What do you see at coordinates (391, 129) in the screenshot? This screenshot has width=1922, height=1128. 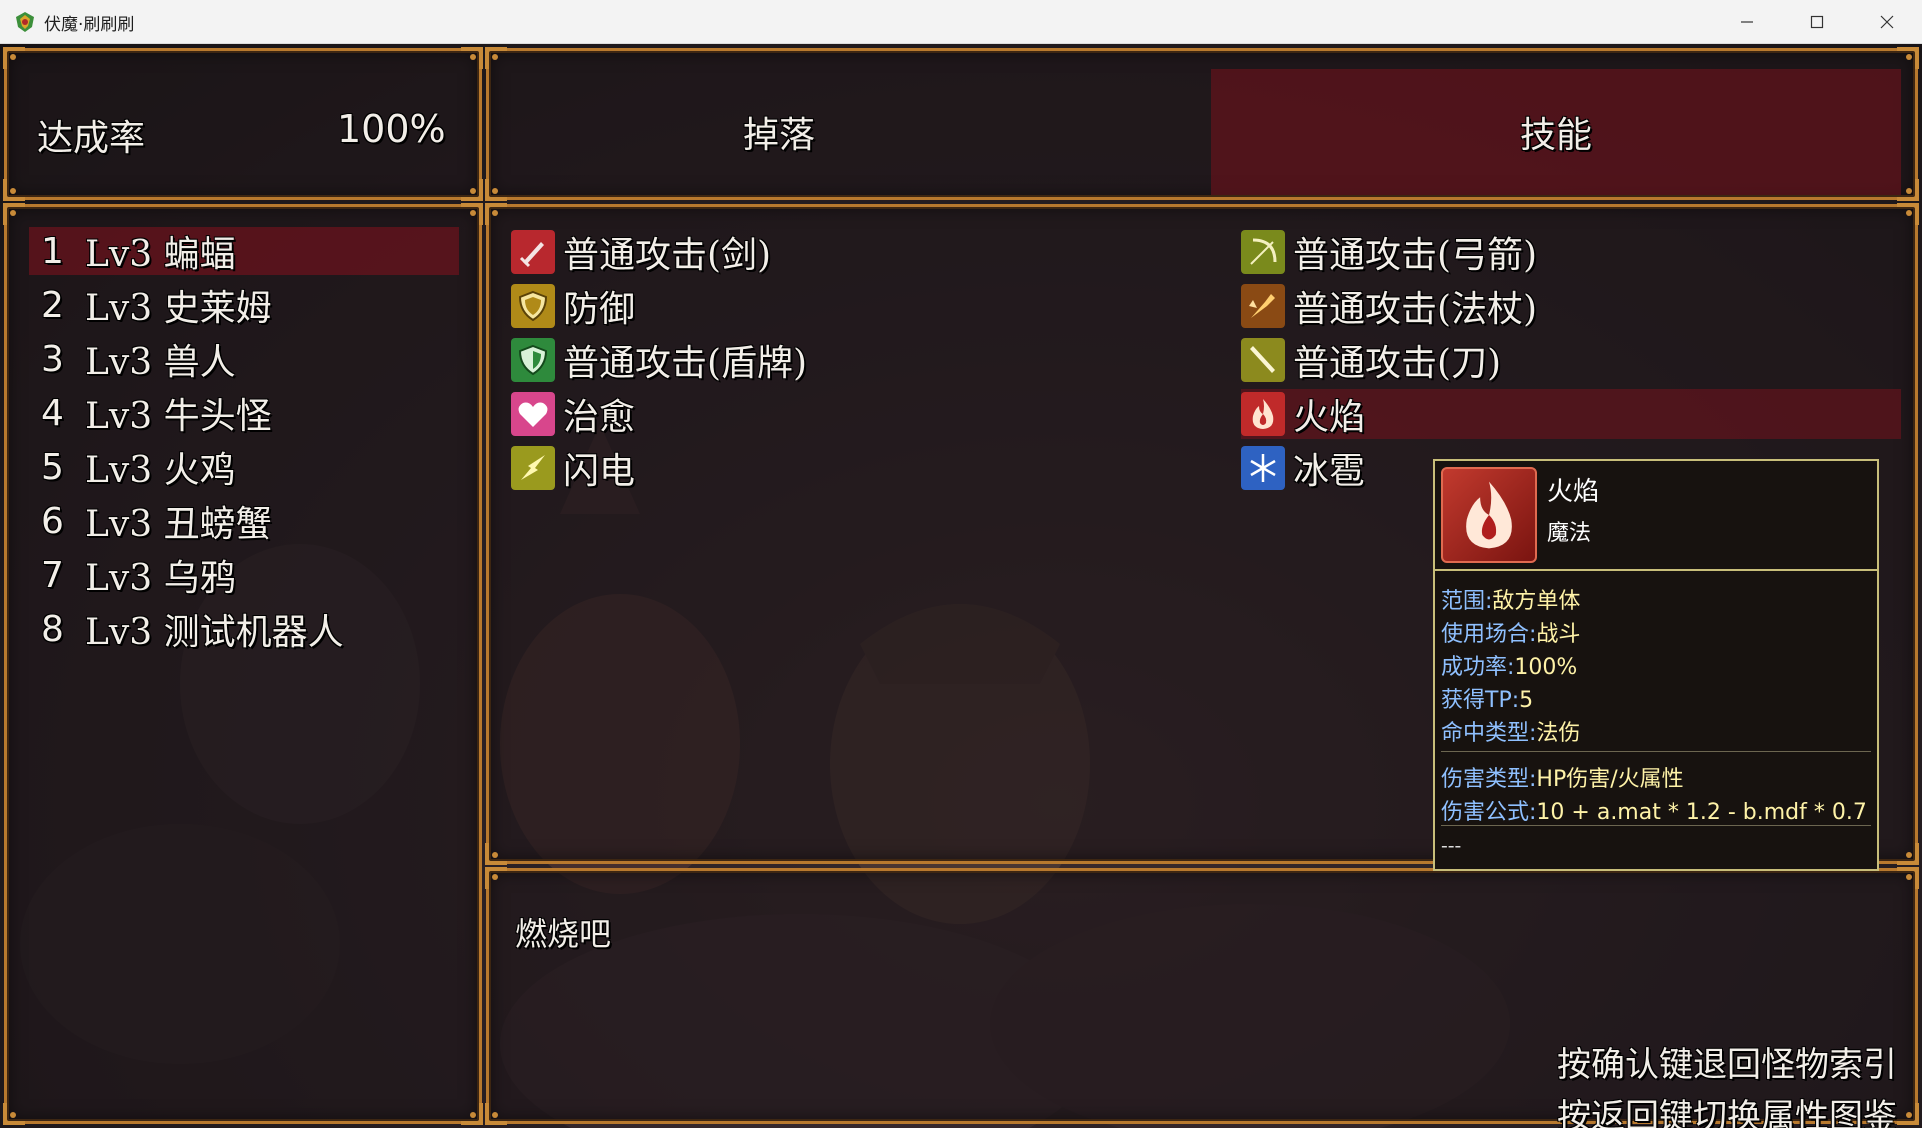 I see `completion-value: 100%` at bounding box center [391, 129].